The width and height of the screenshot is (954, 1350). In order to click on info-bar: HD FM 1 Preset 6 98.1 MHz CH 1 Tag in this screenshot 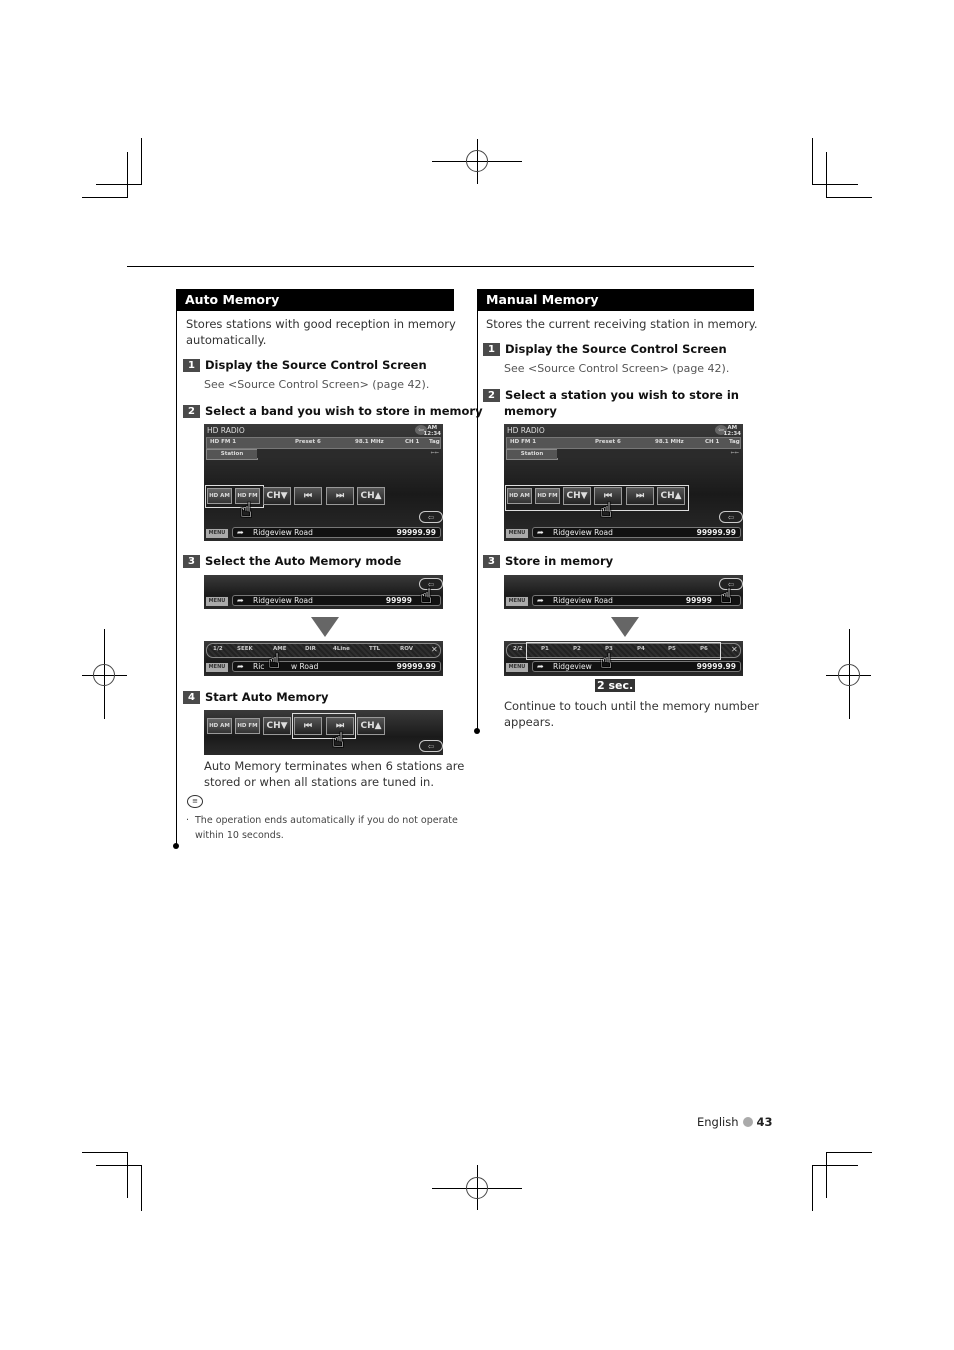, I will do `click(323, 443)`.